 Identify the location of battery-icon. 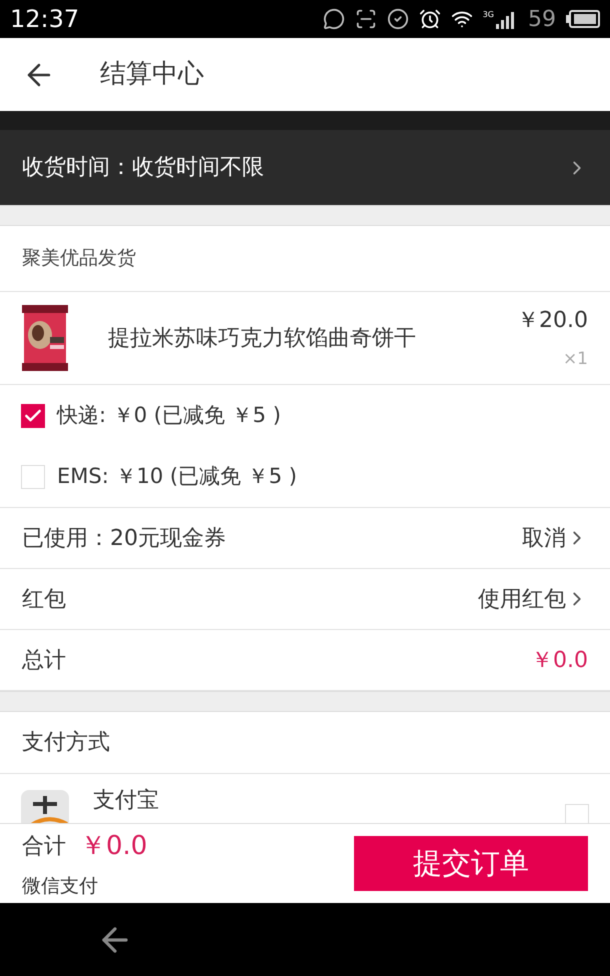
(583, 19).